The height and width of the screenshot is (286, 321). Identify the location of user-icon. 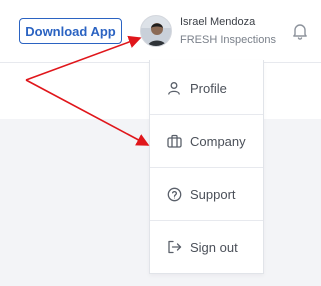
(174, 88).